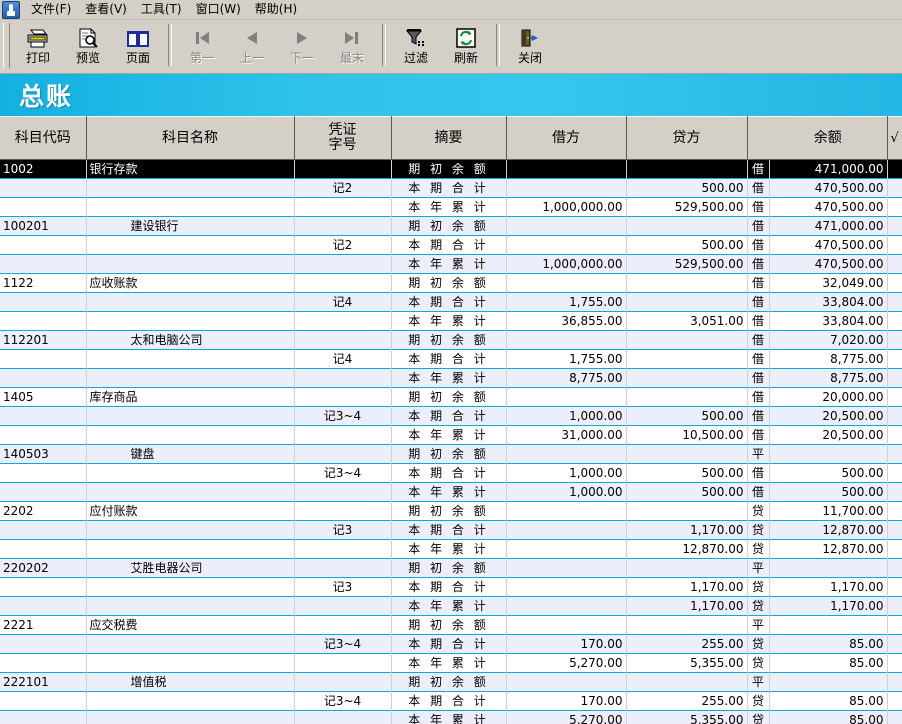 Image resolution: width=902 pixels, height=724 pixels. I want to click on cell-debit: 1,755.00, so click(566, 359).